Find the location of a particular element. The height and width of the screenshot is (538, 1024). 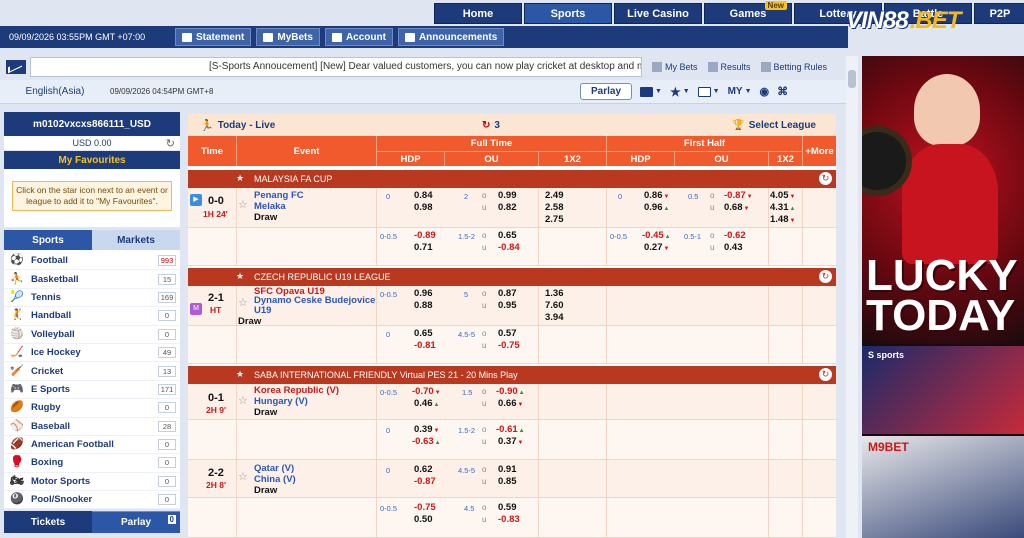

odds-cell: 3.94 is located at coordinates (554, 317).